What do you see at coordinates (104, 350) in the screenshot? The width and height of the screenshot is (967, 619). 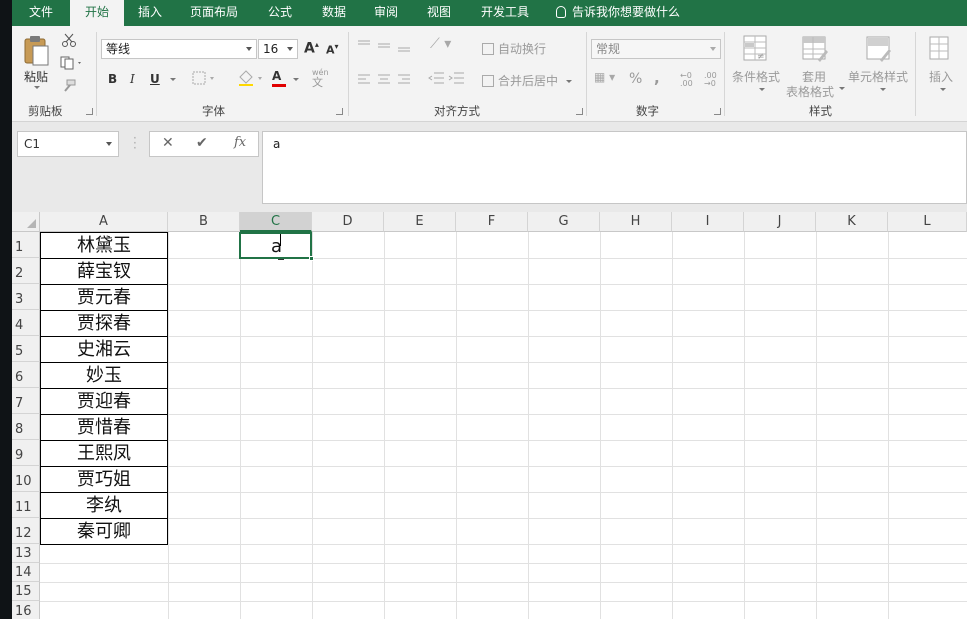 I see `cell-a5: 史湘云` at bounding box center [104, 350].